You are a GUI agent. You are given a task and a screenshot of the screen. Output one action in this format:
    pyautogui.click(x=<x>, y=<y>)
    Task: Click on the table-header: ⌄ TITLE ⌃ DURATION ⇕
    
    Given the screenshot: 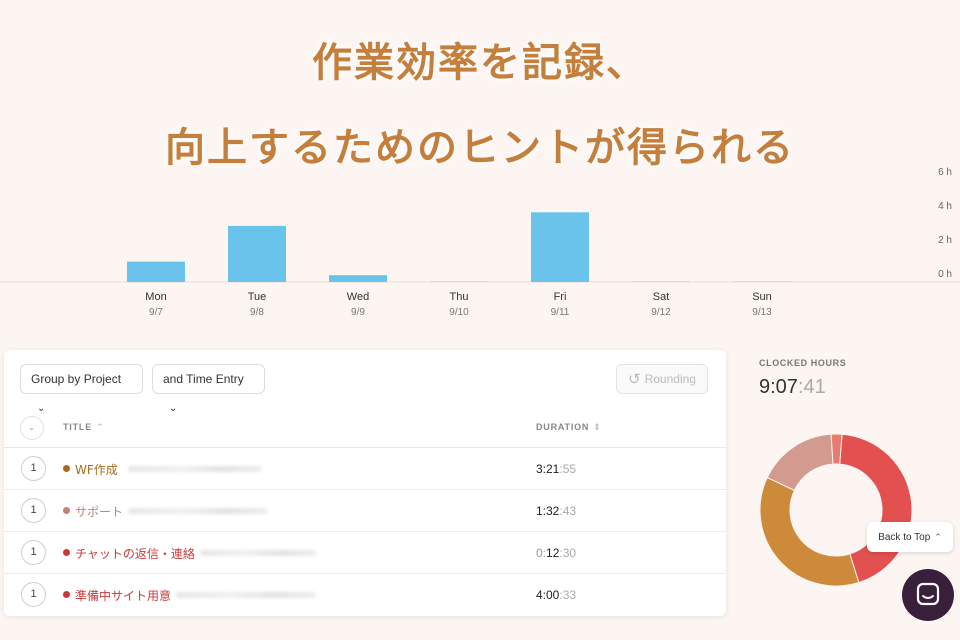 What is the action you would take?
    pyautogui.click(x=365, y=432)
    